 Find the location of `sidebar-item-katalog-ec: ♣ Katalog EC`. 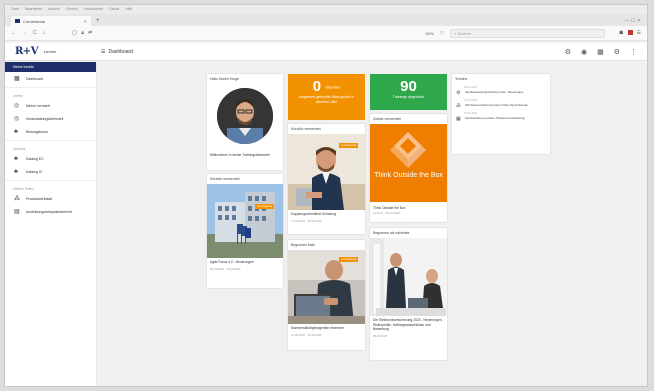

sidebar-item-katalog-ec: ♣ Katalog EC is located at coordinates (50, 158).